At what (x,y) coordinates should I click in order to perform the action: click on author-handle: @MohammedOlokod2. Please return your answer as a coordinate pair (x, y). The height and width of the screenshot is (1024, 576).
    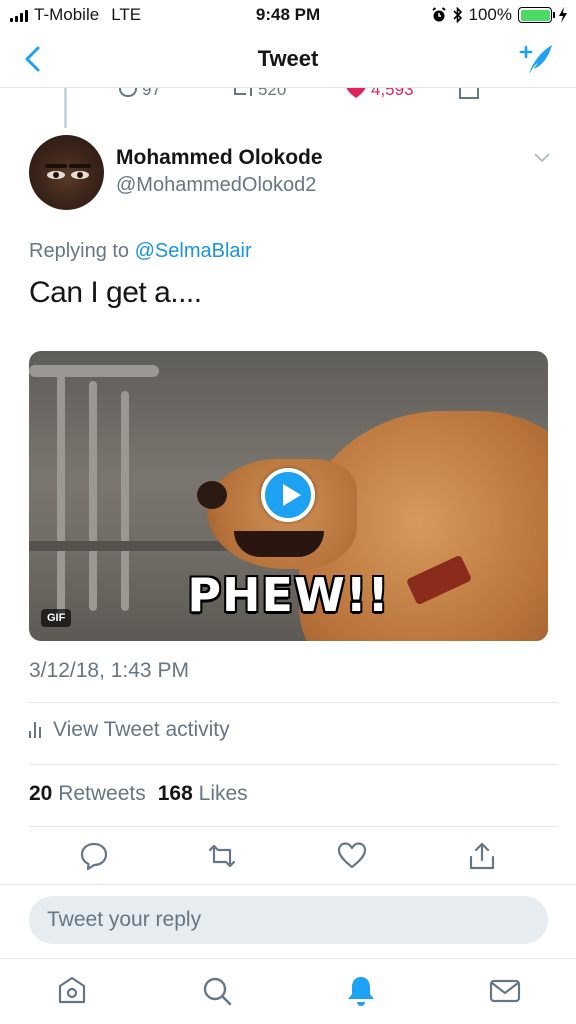
    Looking at the image, I should click on (216, 185).